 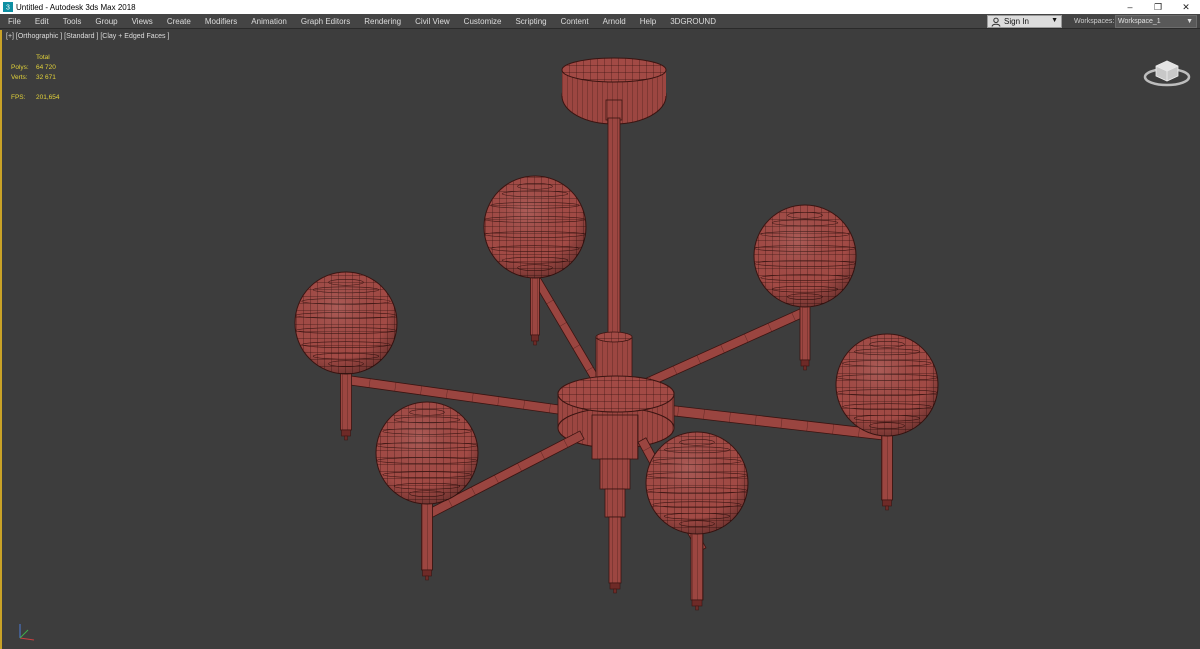 What do you see at coordinates (179, 21) in the screenshot?
I see `menu-create: Create` at bounding box center [179, 21].